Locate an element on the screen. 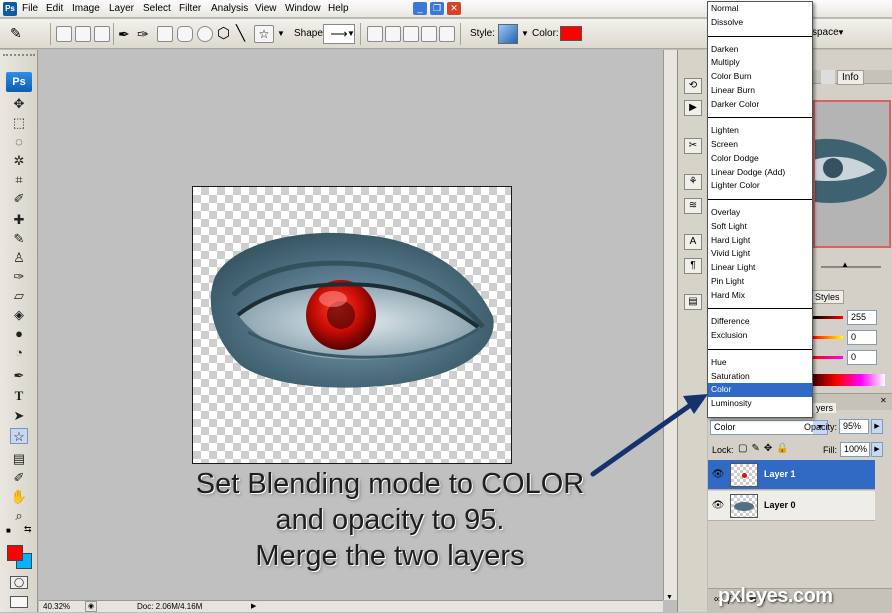 The width and height of the screenshot is (892, 613). marquee-tool-icon: ⬚ is located at coordinates (19, 123).